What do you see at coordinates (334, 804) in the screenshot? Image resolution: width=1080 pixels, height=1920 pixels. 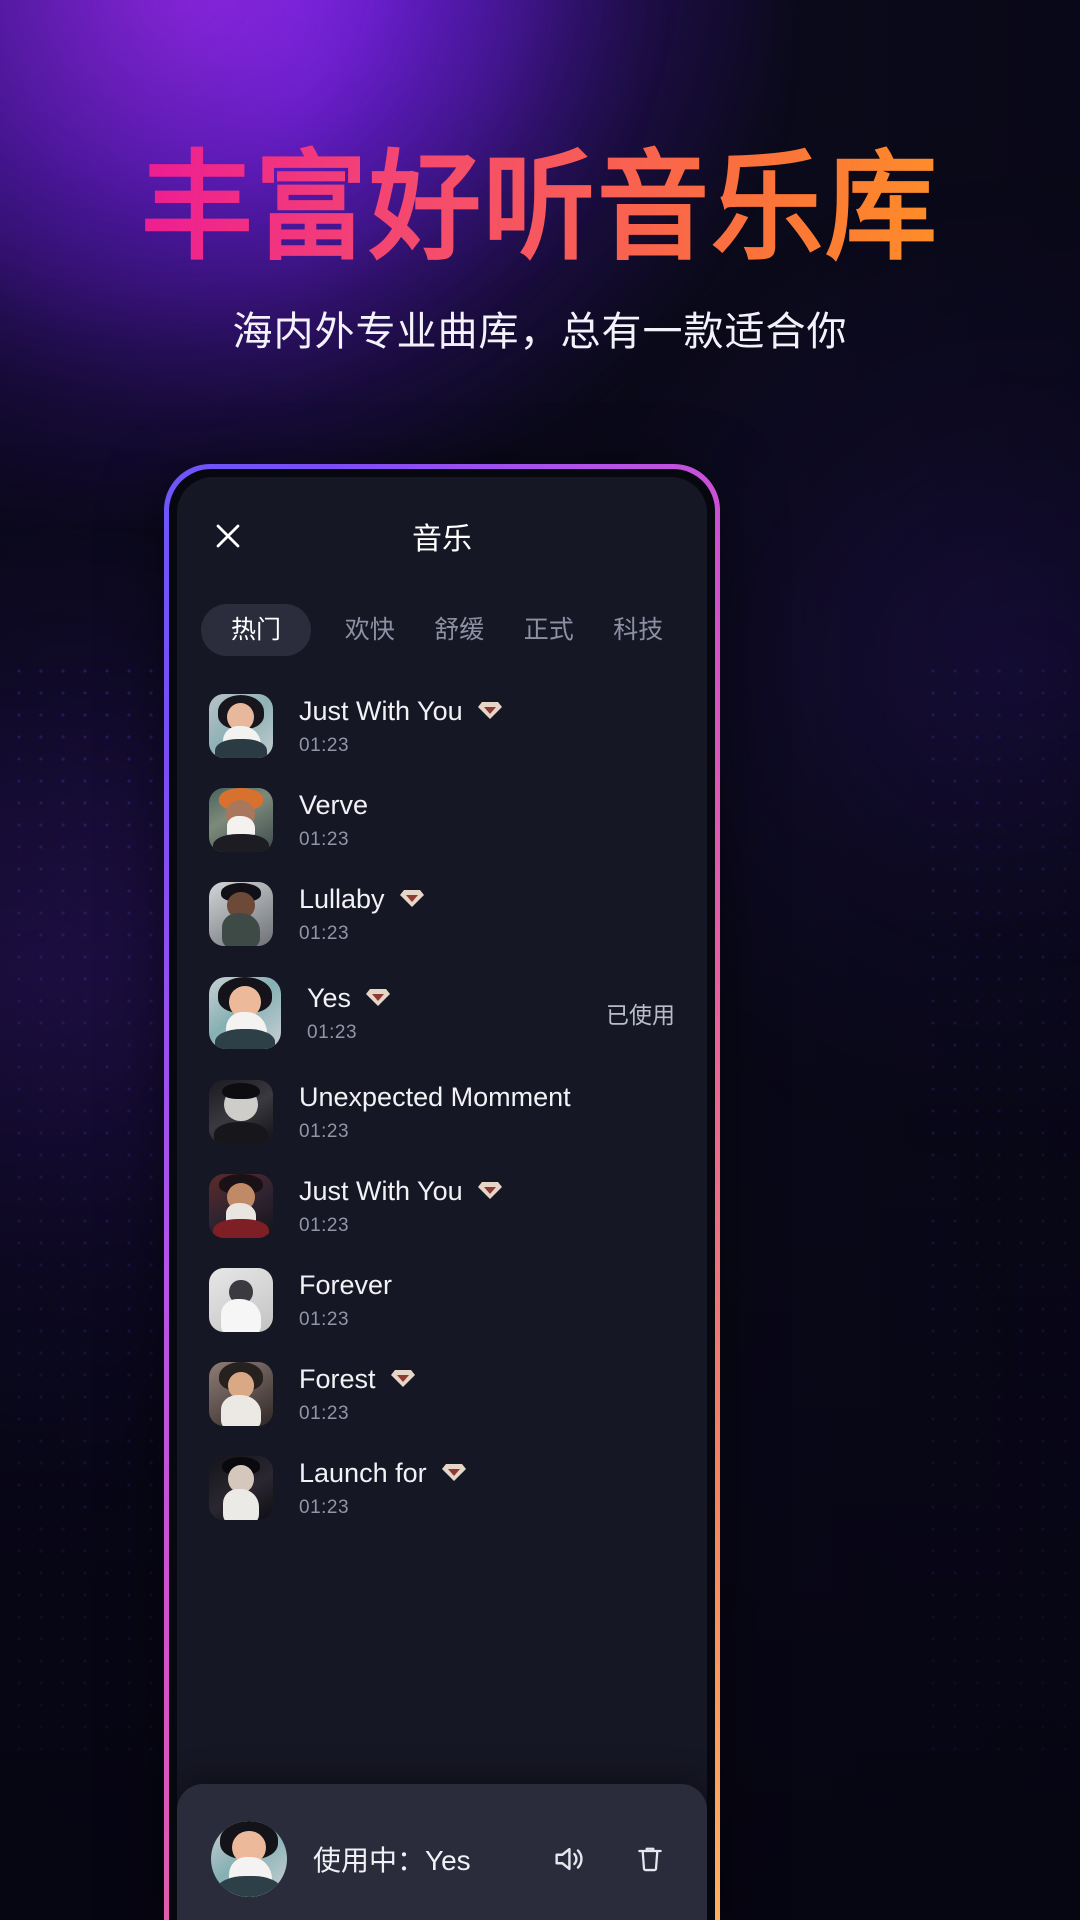 I see `song-title: Verve` at bounding box center [334, 804].